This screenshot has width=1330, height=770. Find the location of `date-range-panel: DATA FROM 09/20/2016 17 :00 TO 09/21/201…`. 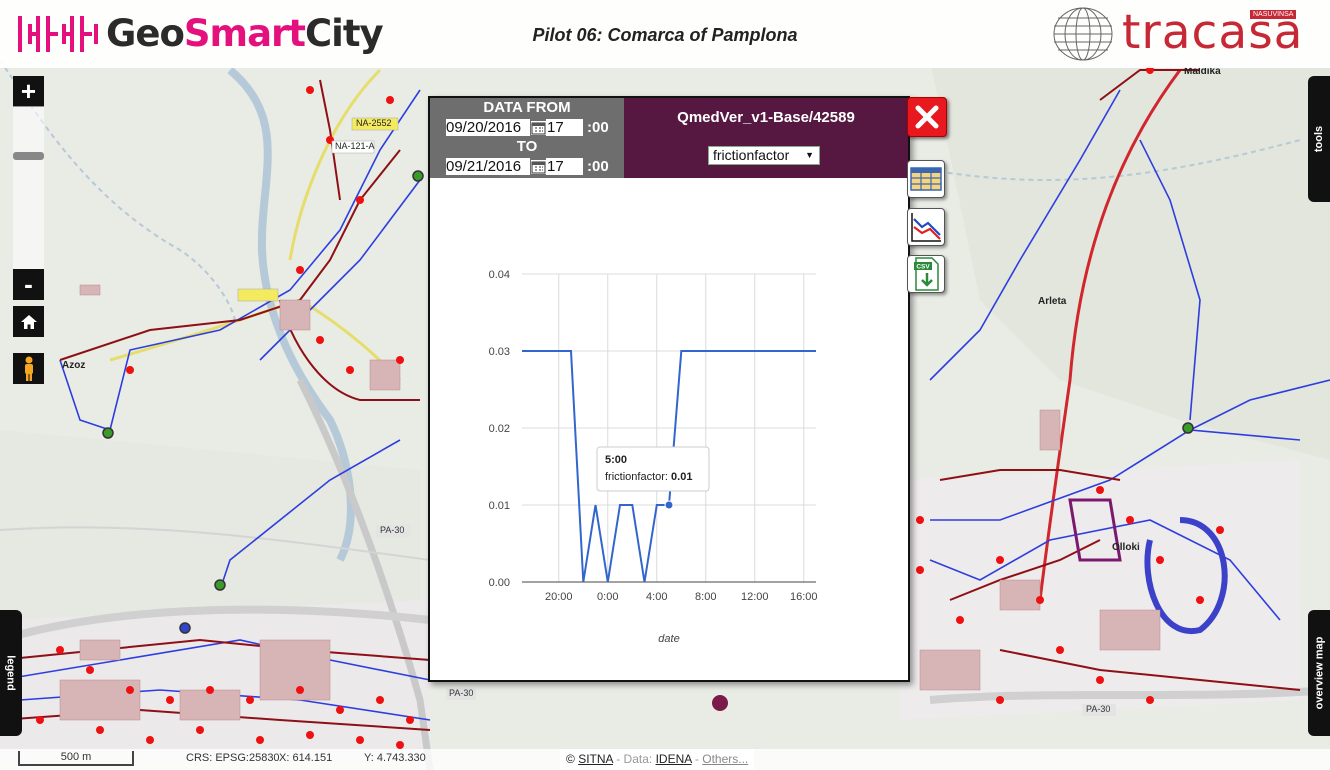

date-range-panel: DATA FROM 09/20/2016 17 :00 TO 09/21/201… is located at coordinates (527, 138).